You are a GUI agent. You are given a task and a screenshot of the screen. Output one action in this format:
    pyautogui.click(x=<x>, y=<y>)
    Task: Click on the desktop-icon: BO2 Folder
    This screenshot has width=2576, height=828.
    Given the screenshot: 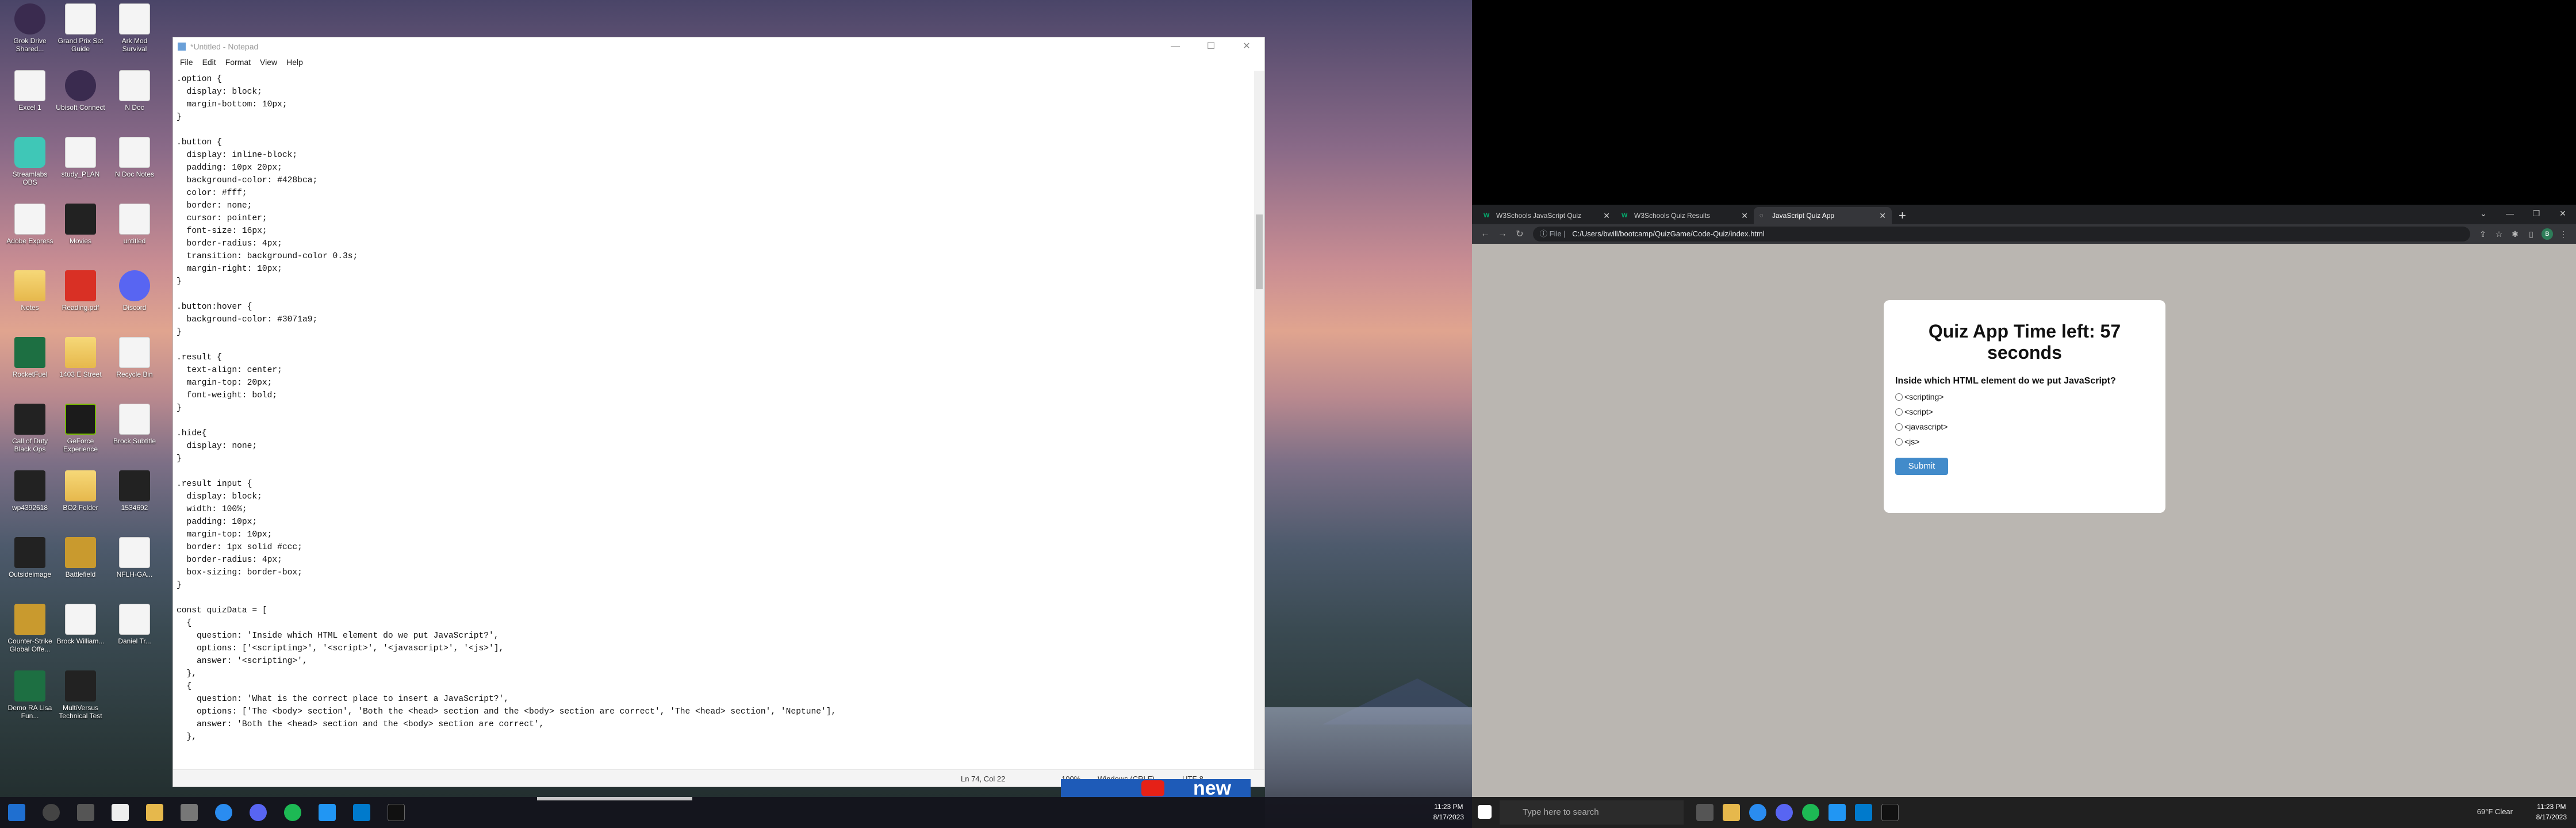 What is the action you would take?
    pyautogui.click(x=80, y=502)
    